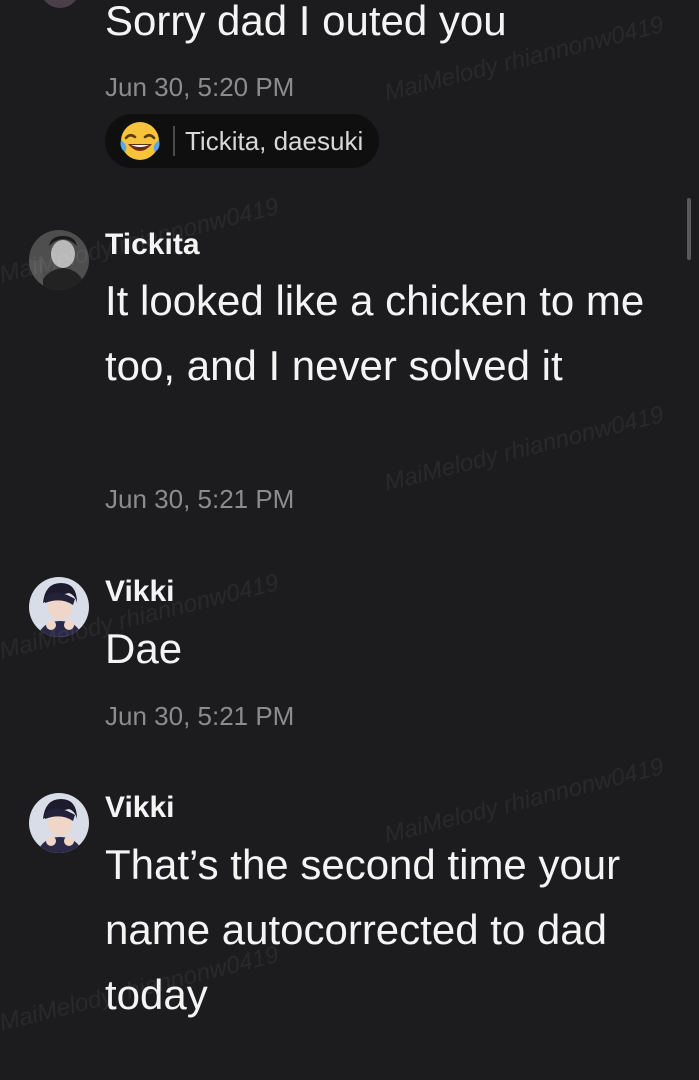 This screenshot has height=1080, width=699. I want to click on watermark: MaiMelody rhiannonw0419, so click(524, 449).